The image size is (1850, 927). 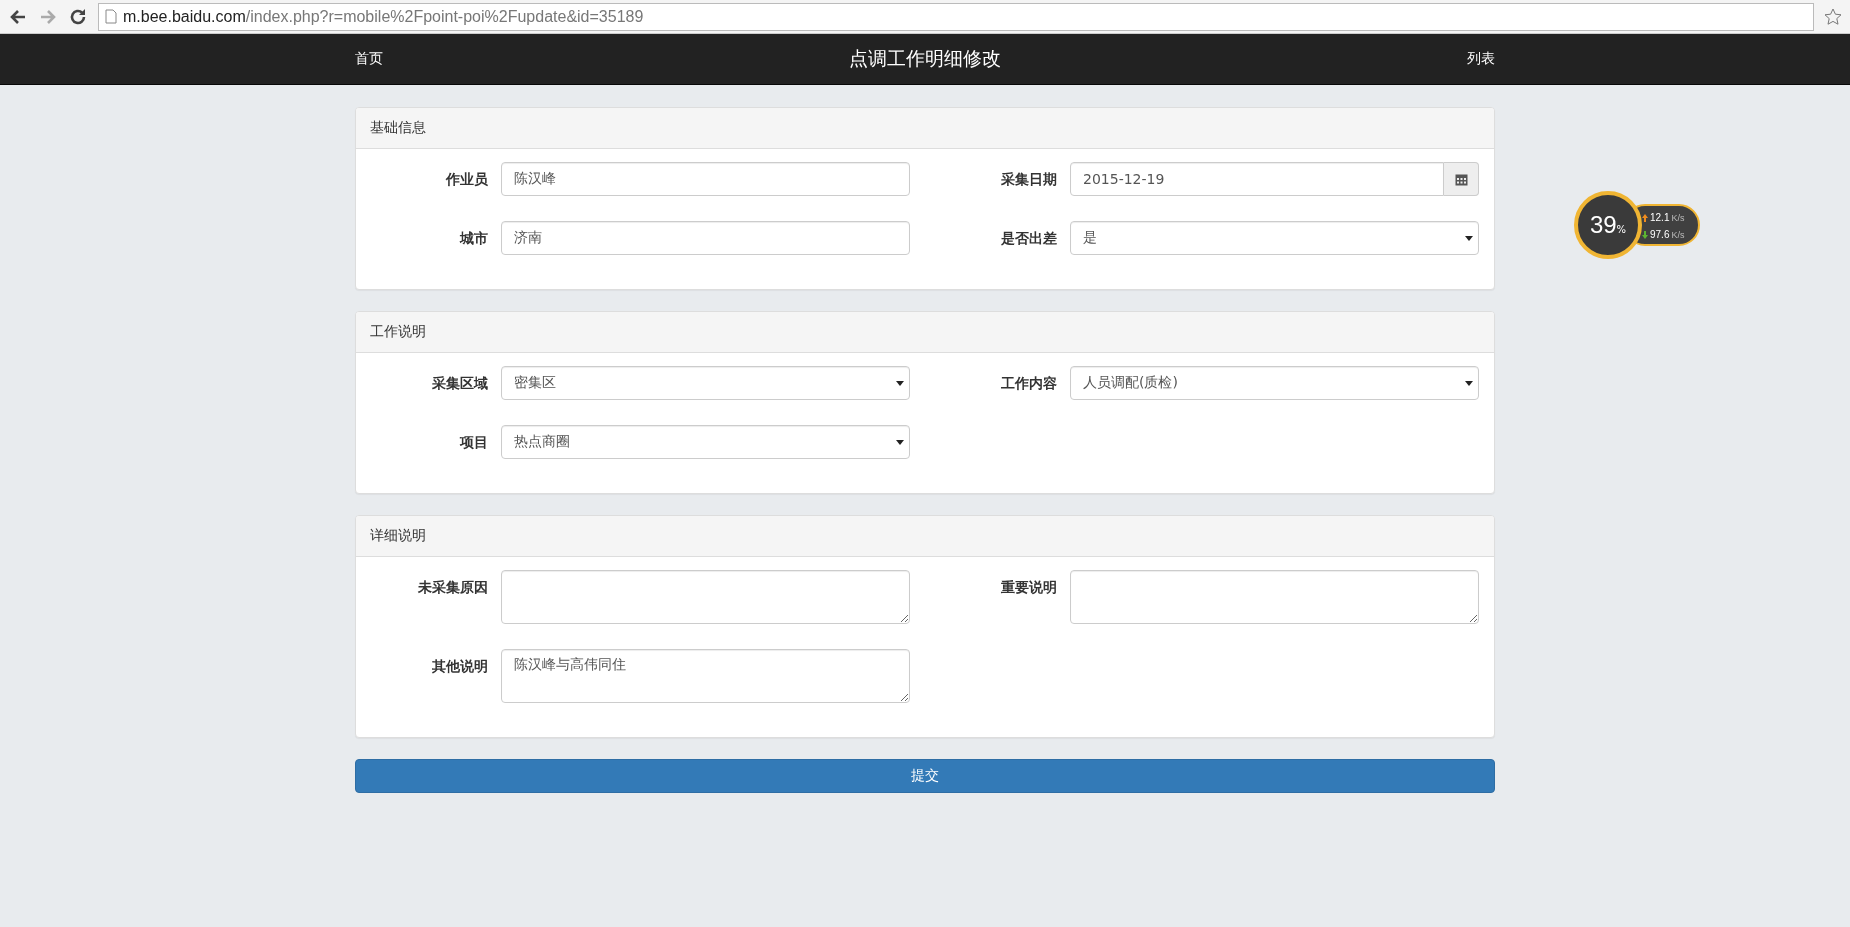 I want to click on upload-arrow-icon, so click(x=1645, y=217).